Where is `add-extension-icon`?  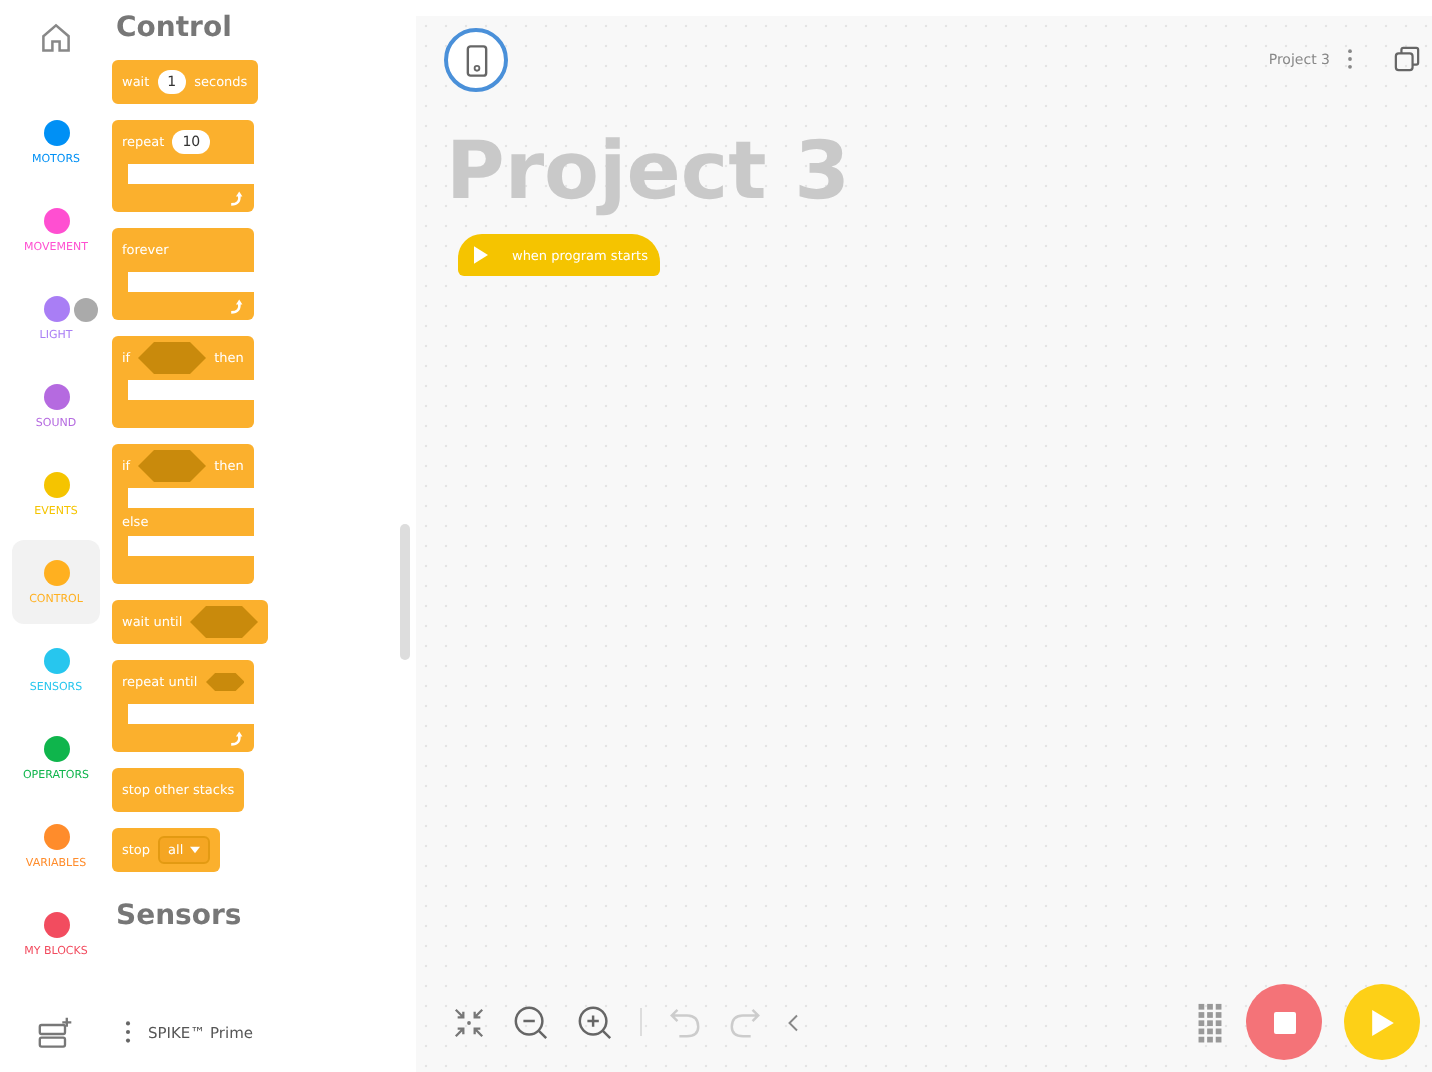 add-extension-icon is located at coordinates (56, 1034).